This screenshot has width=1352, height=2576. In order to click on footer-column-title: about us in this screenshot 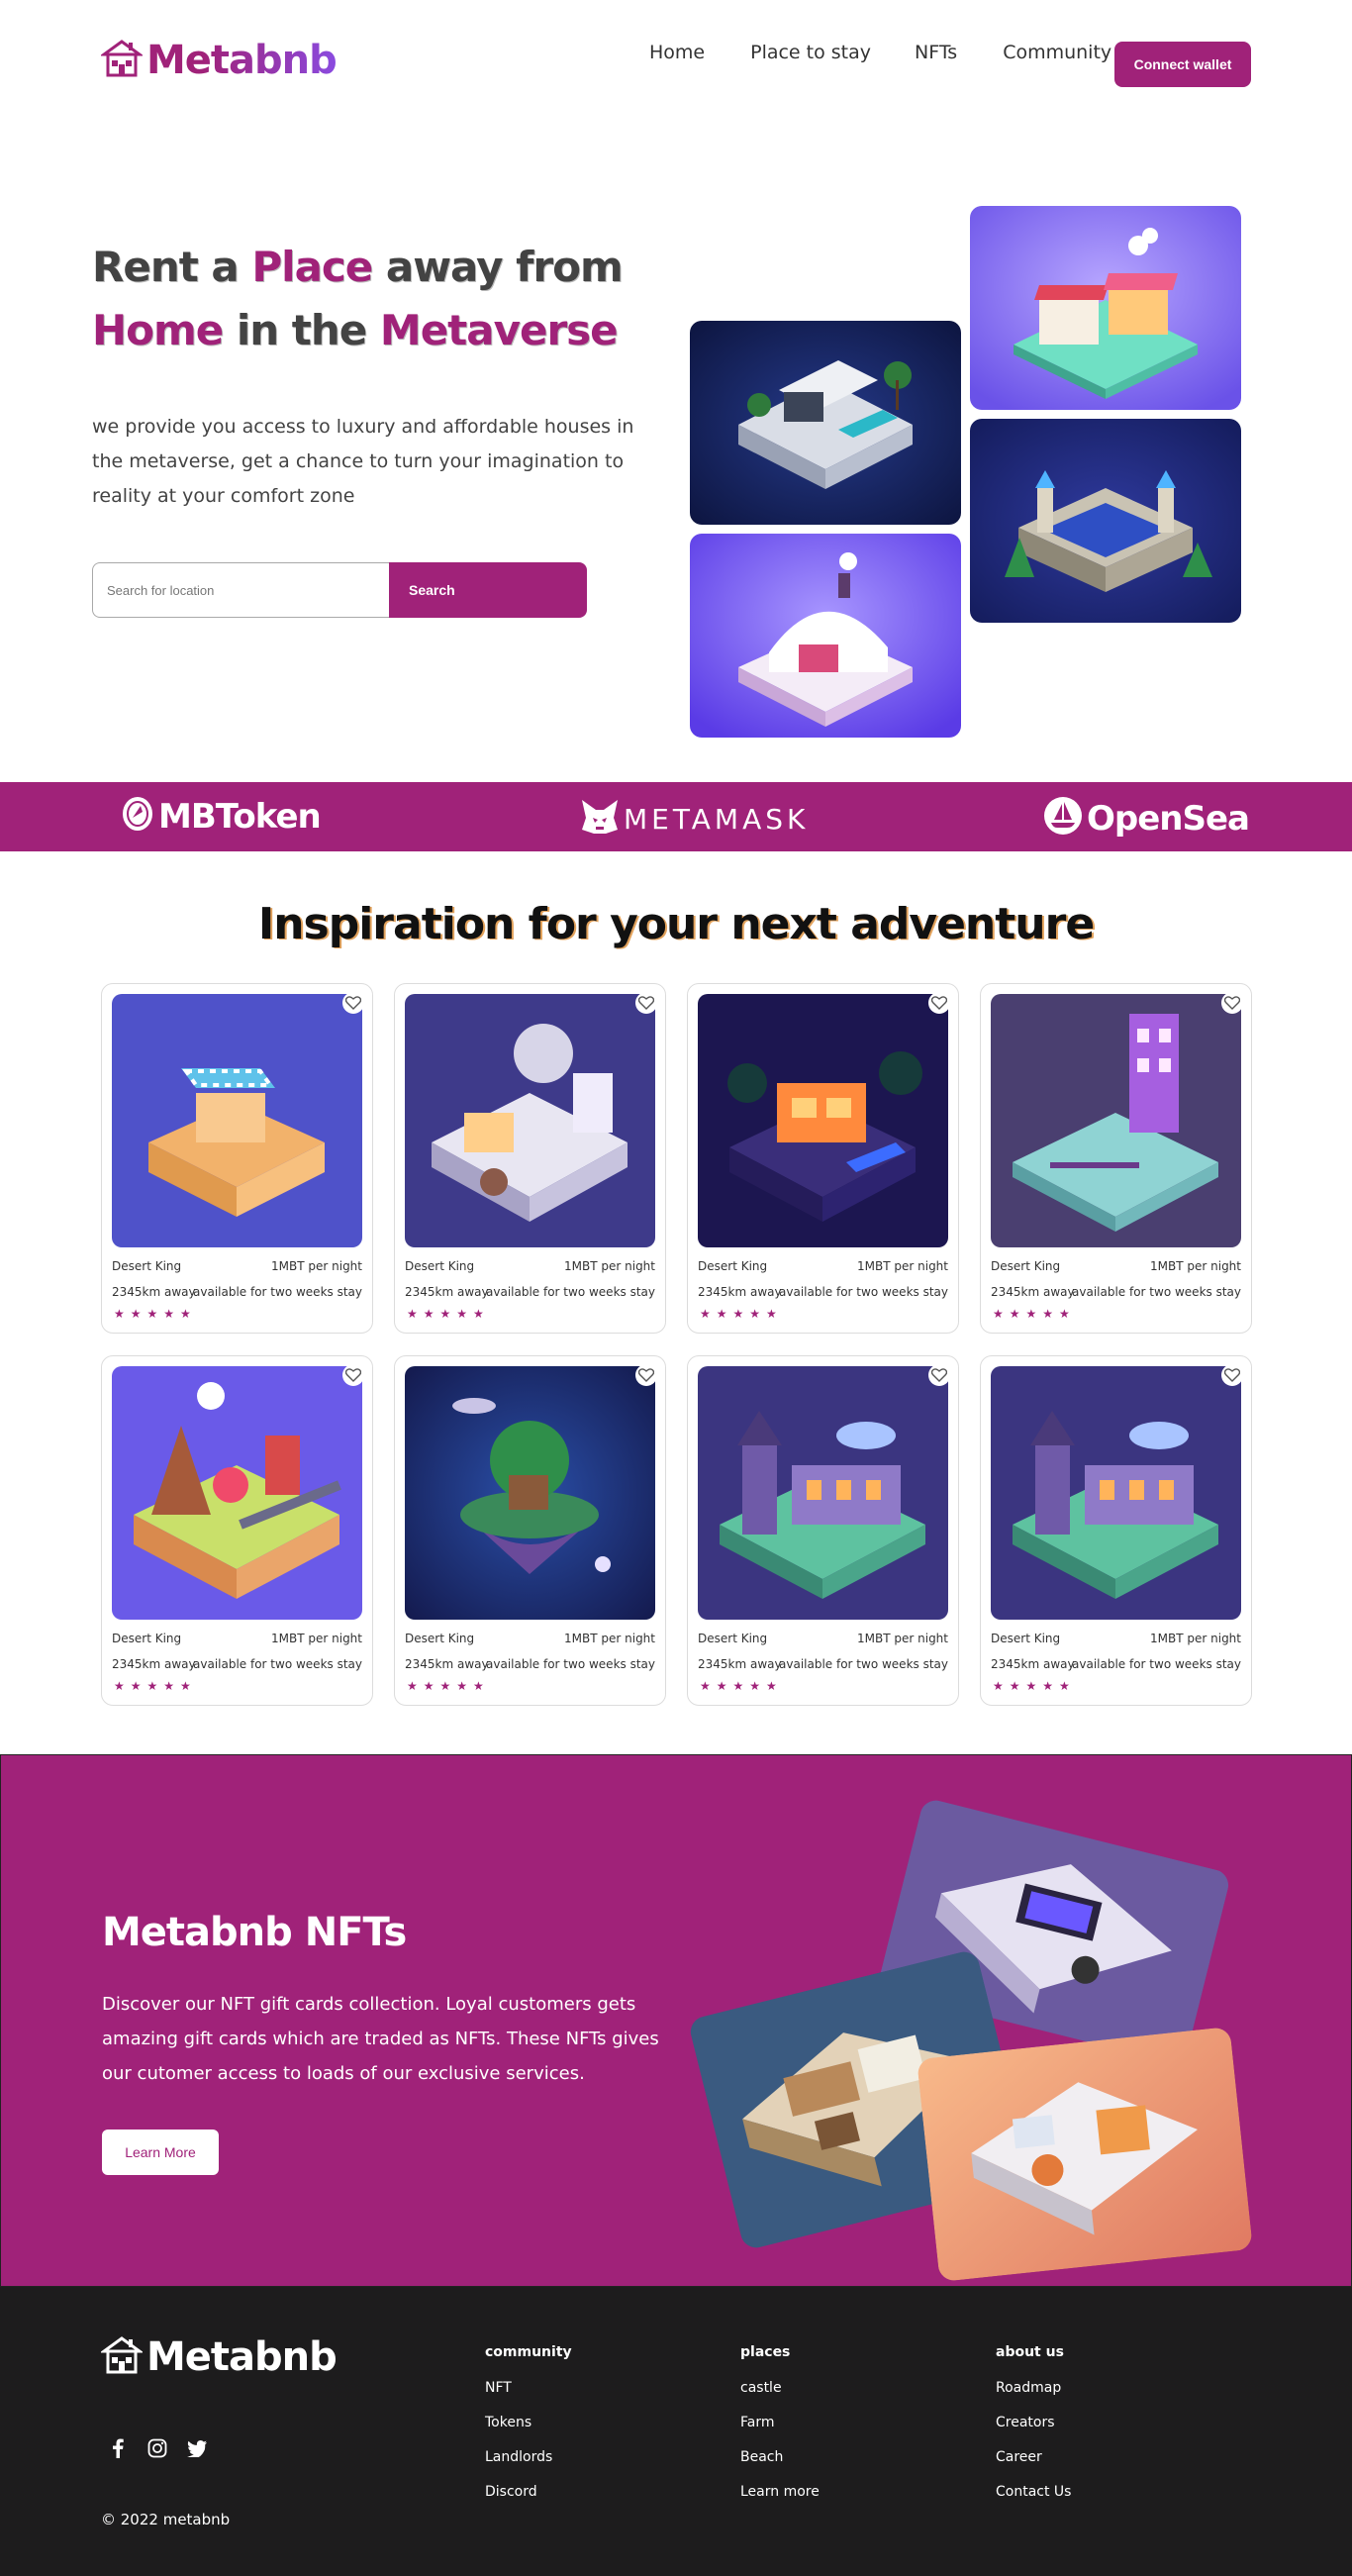, I will do `click(1030, 2352)`.